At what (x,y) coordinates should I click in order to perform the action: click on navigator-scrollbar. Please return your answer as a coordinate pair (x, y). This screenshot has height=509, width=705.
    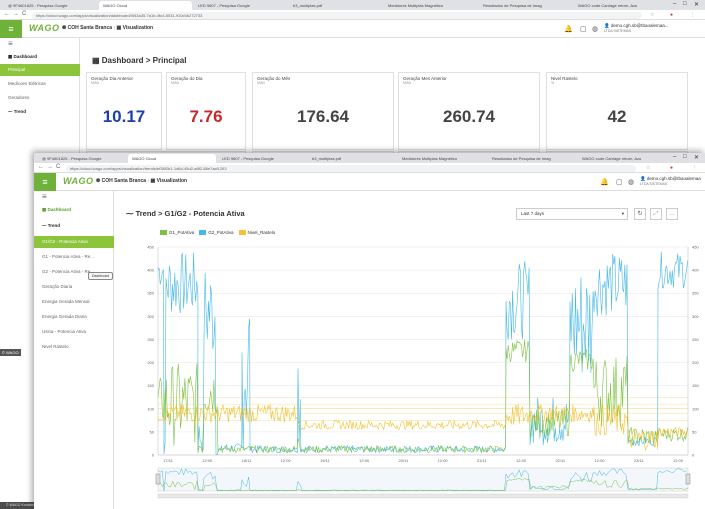
    Looking at the image, I should click on (423, 496).